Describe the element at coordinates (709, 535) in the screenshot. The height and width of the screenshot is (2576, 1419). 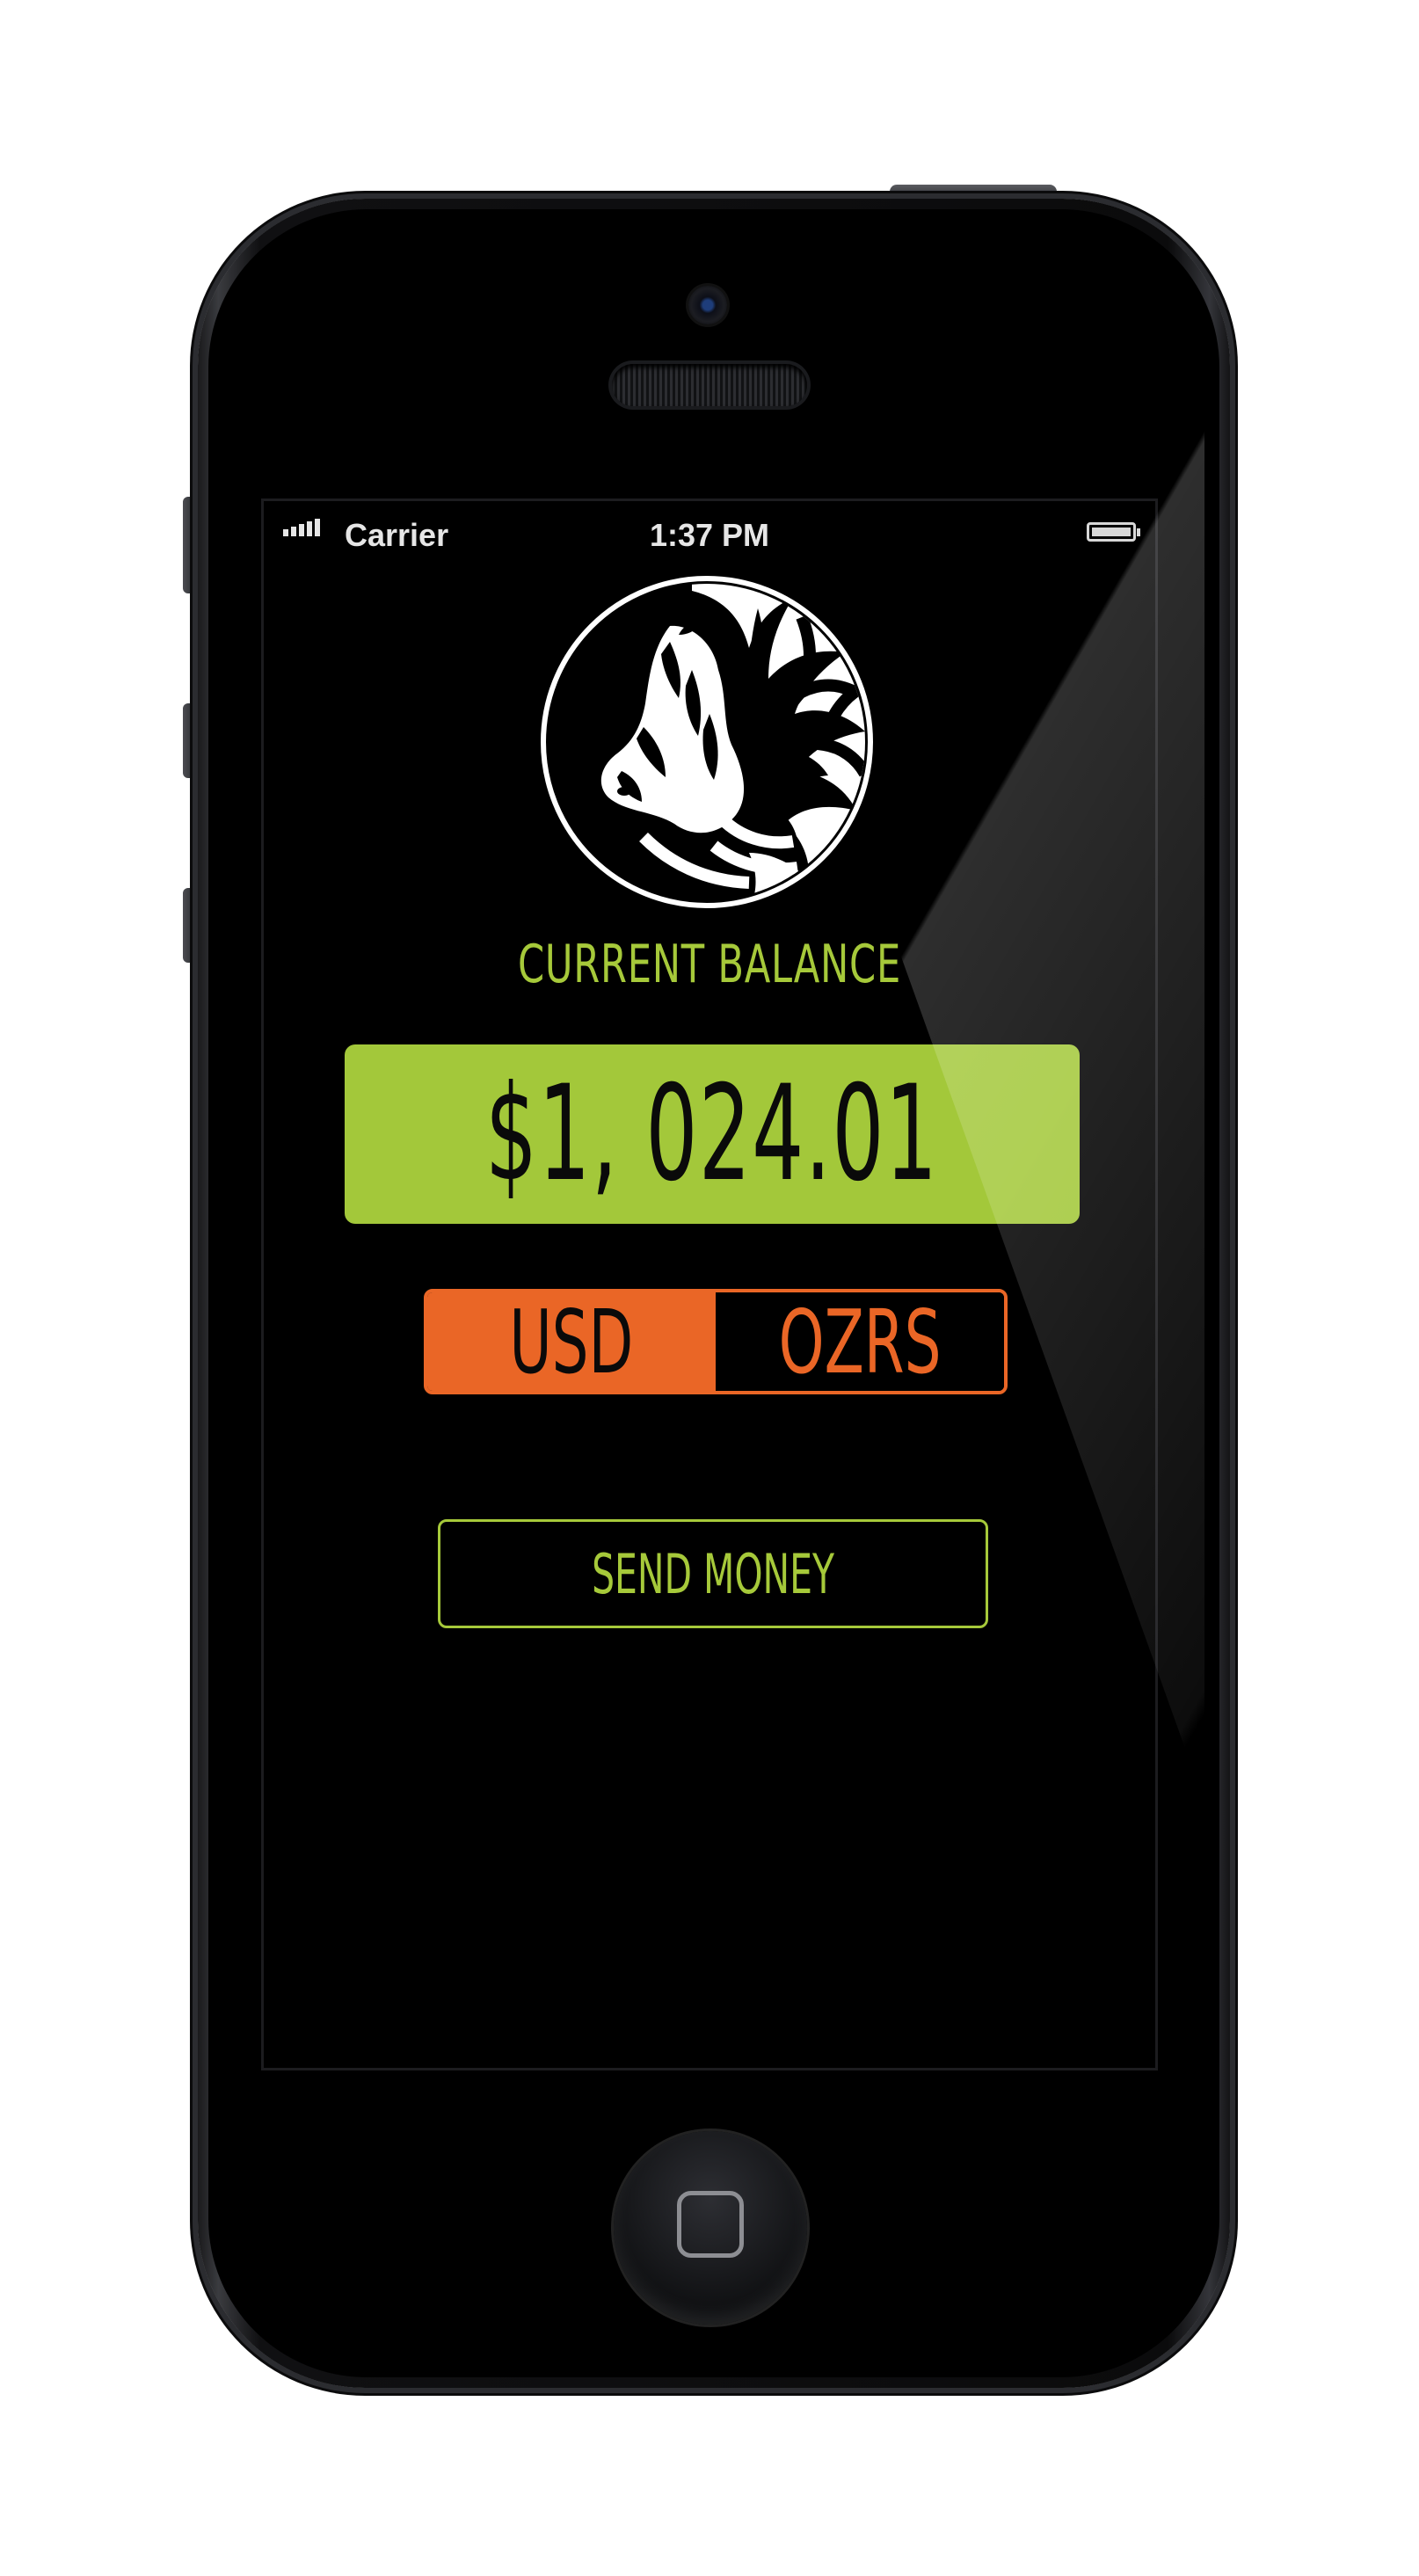
I see `status-time: 1:37 PM` at that location.